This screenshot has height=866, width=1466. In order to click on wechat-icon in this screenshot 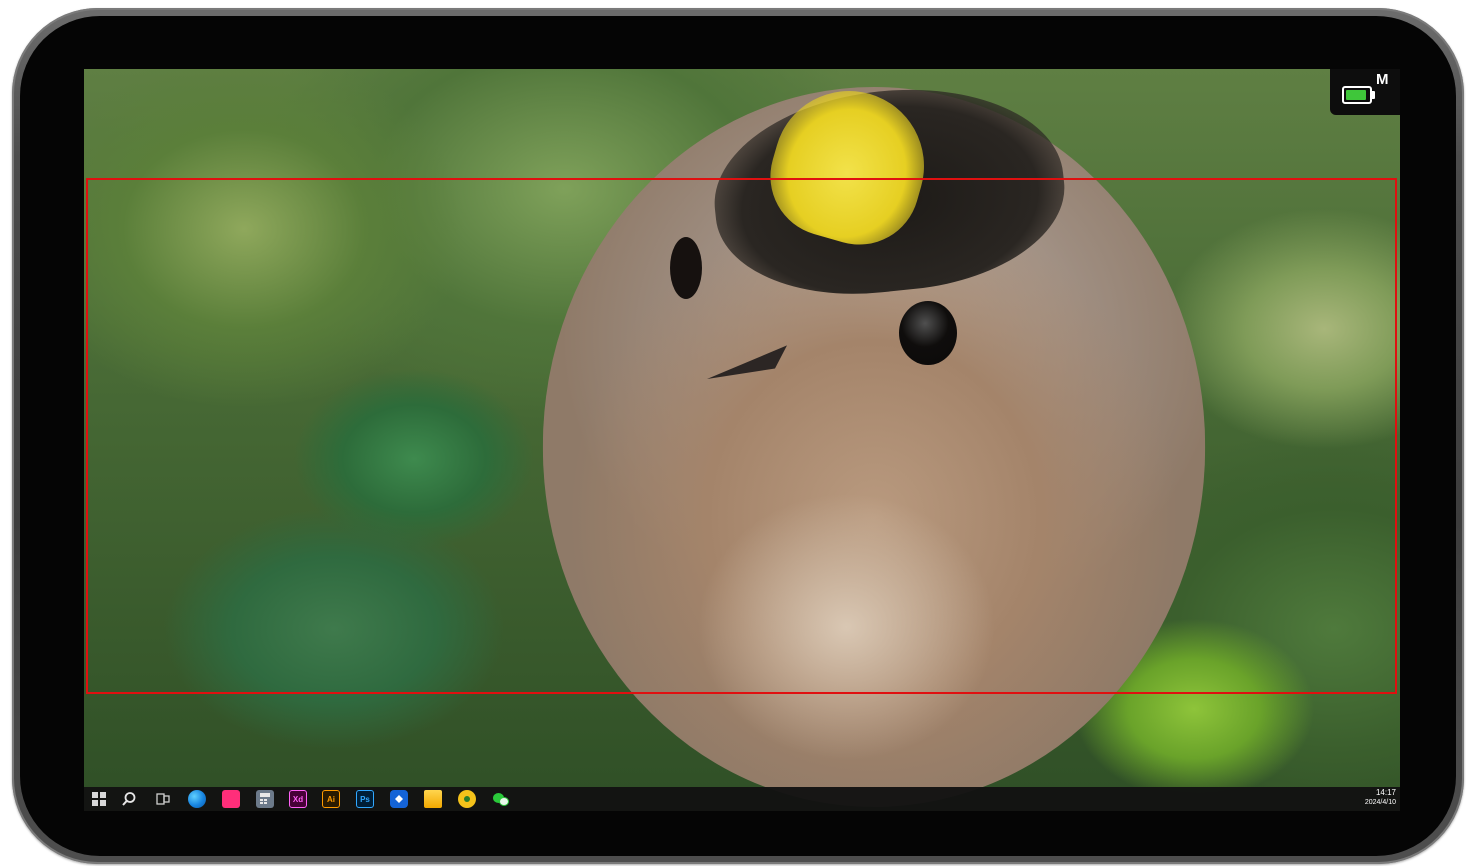, I will do `click(501, 799)`.